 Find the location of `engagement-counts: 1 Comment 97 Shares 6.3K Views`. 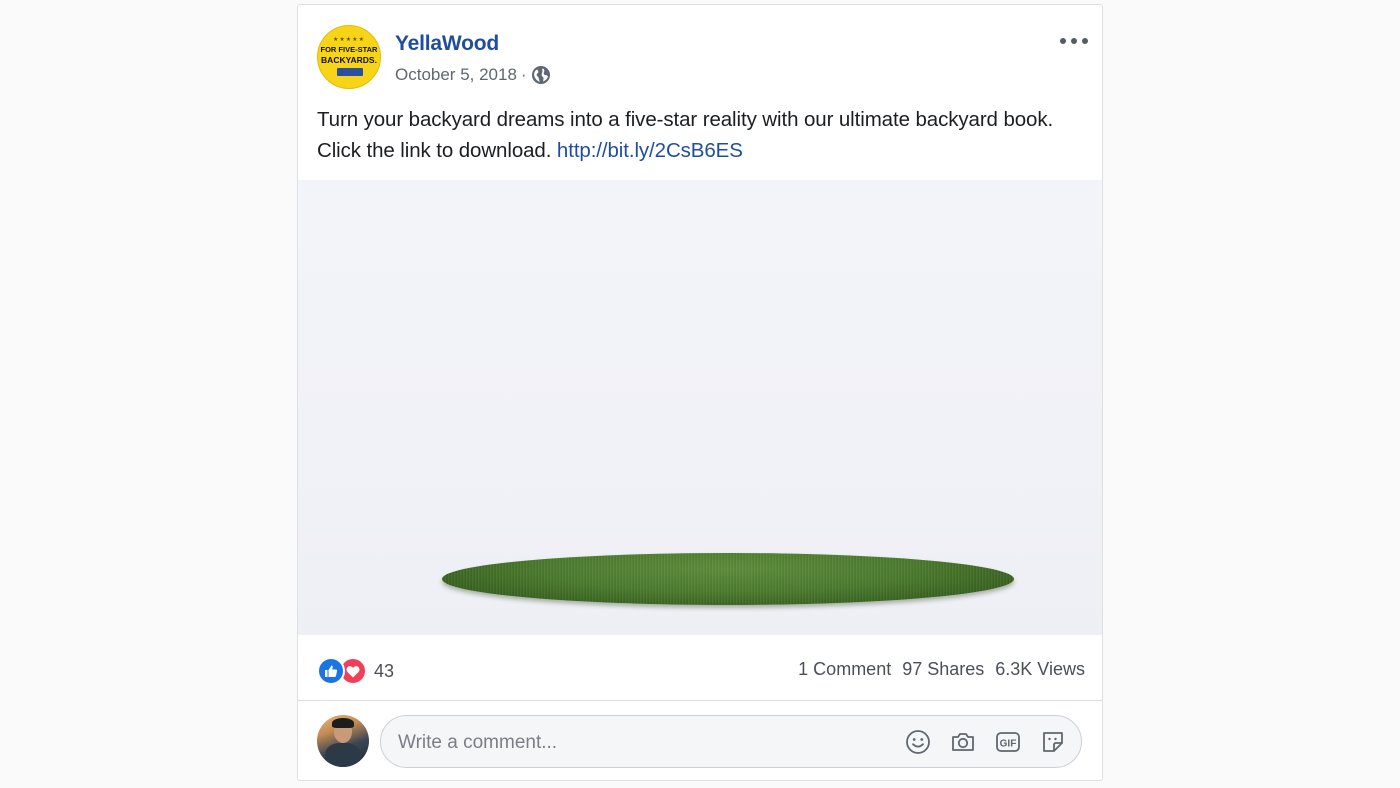

engagement-counts: 1 Comment 97 Shares 6.3K Views is located at coordinates (936, 669).